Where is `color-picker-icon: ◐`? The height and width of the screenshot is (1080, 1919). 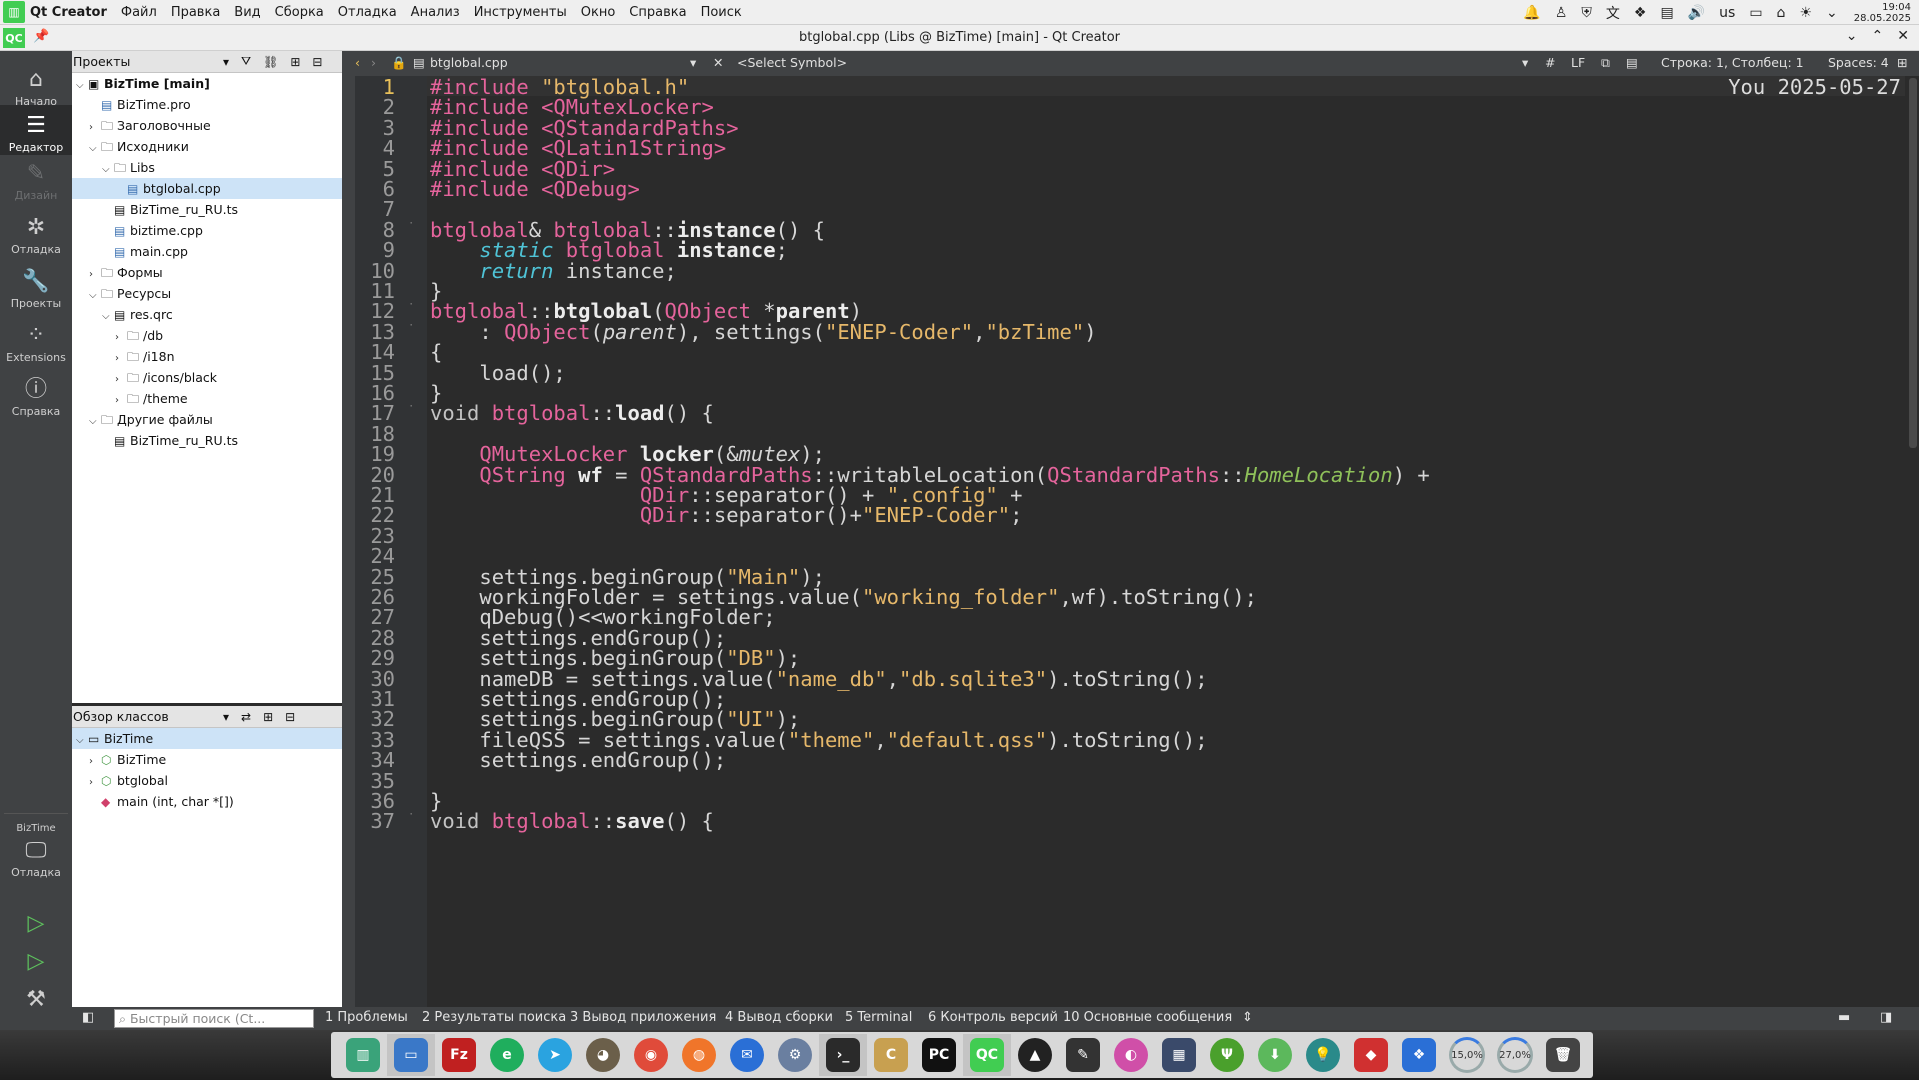 color-picker-icon: ◐ is located at coordinates (1131, 1055).